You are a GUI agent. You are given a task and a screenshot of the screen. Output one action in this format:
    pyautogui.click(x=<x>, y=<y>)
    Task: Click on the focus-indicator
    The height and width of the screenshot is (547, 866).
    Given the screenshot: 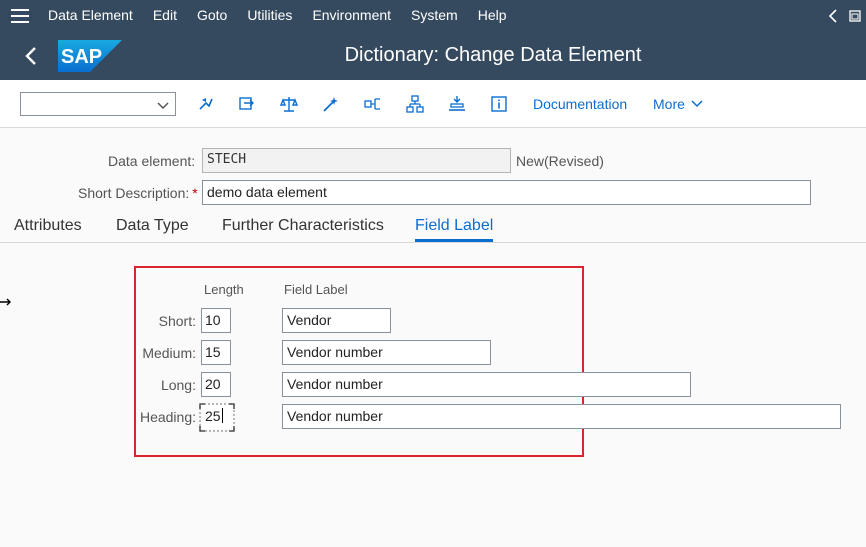 What is the action you would take?
    pyautogui.click(x=217, y=417)
    